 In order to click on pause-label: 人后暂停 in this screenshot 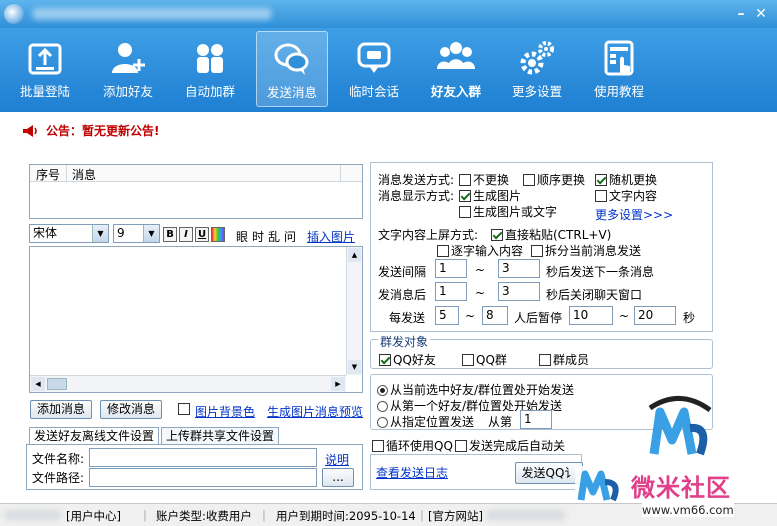, I will do `click(538, 318)`.